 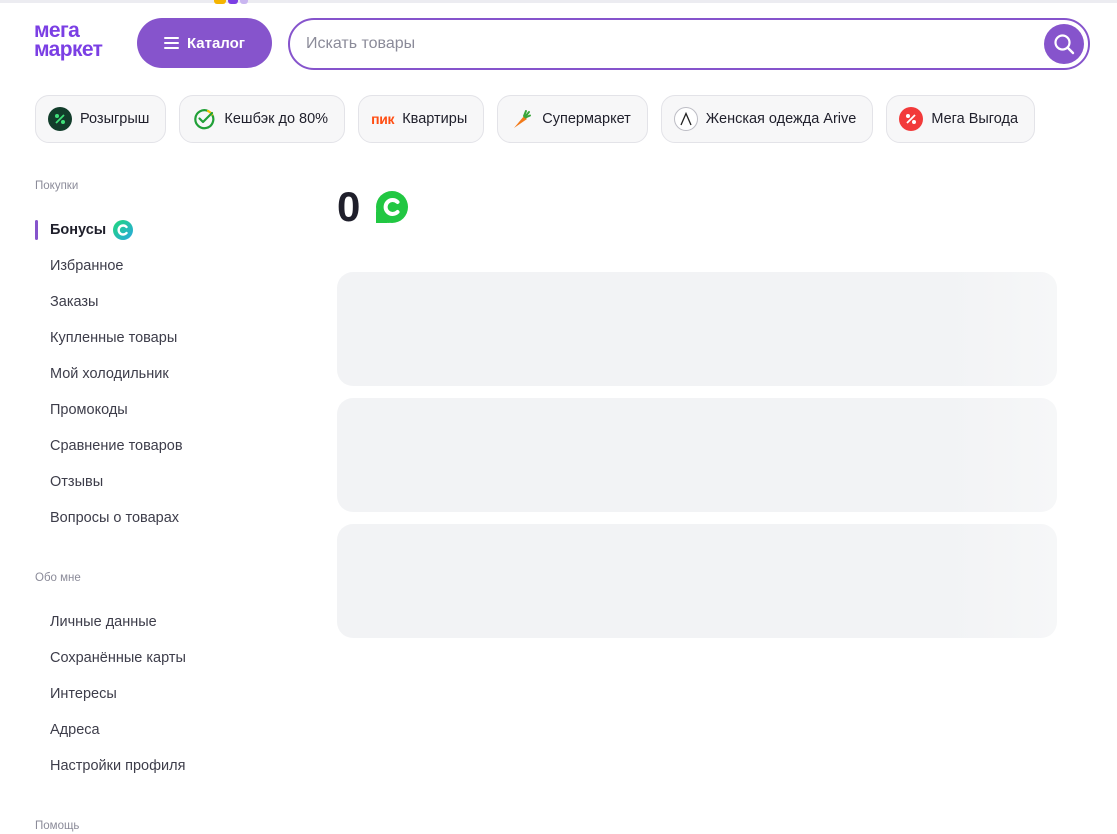 I want to click on nav-item-fridge: Мой холодильник, so click(x=165, y=374).